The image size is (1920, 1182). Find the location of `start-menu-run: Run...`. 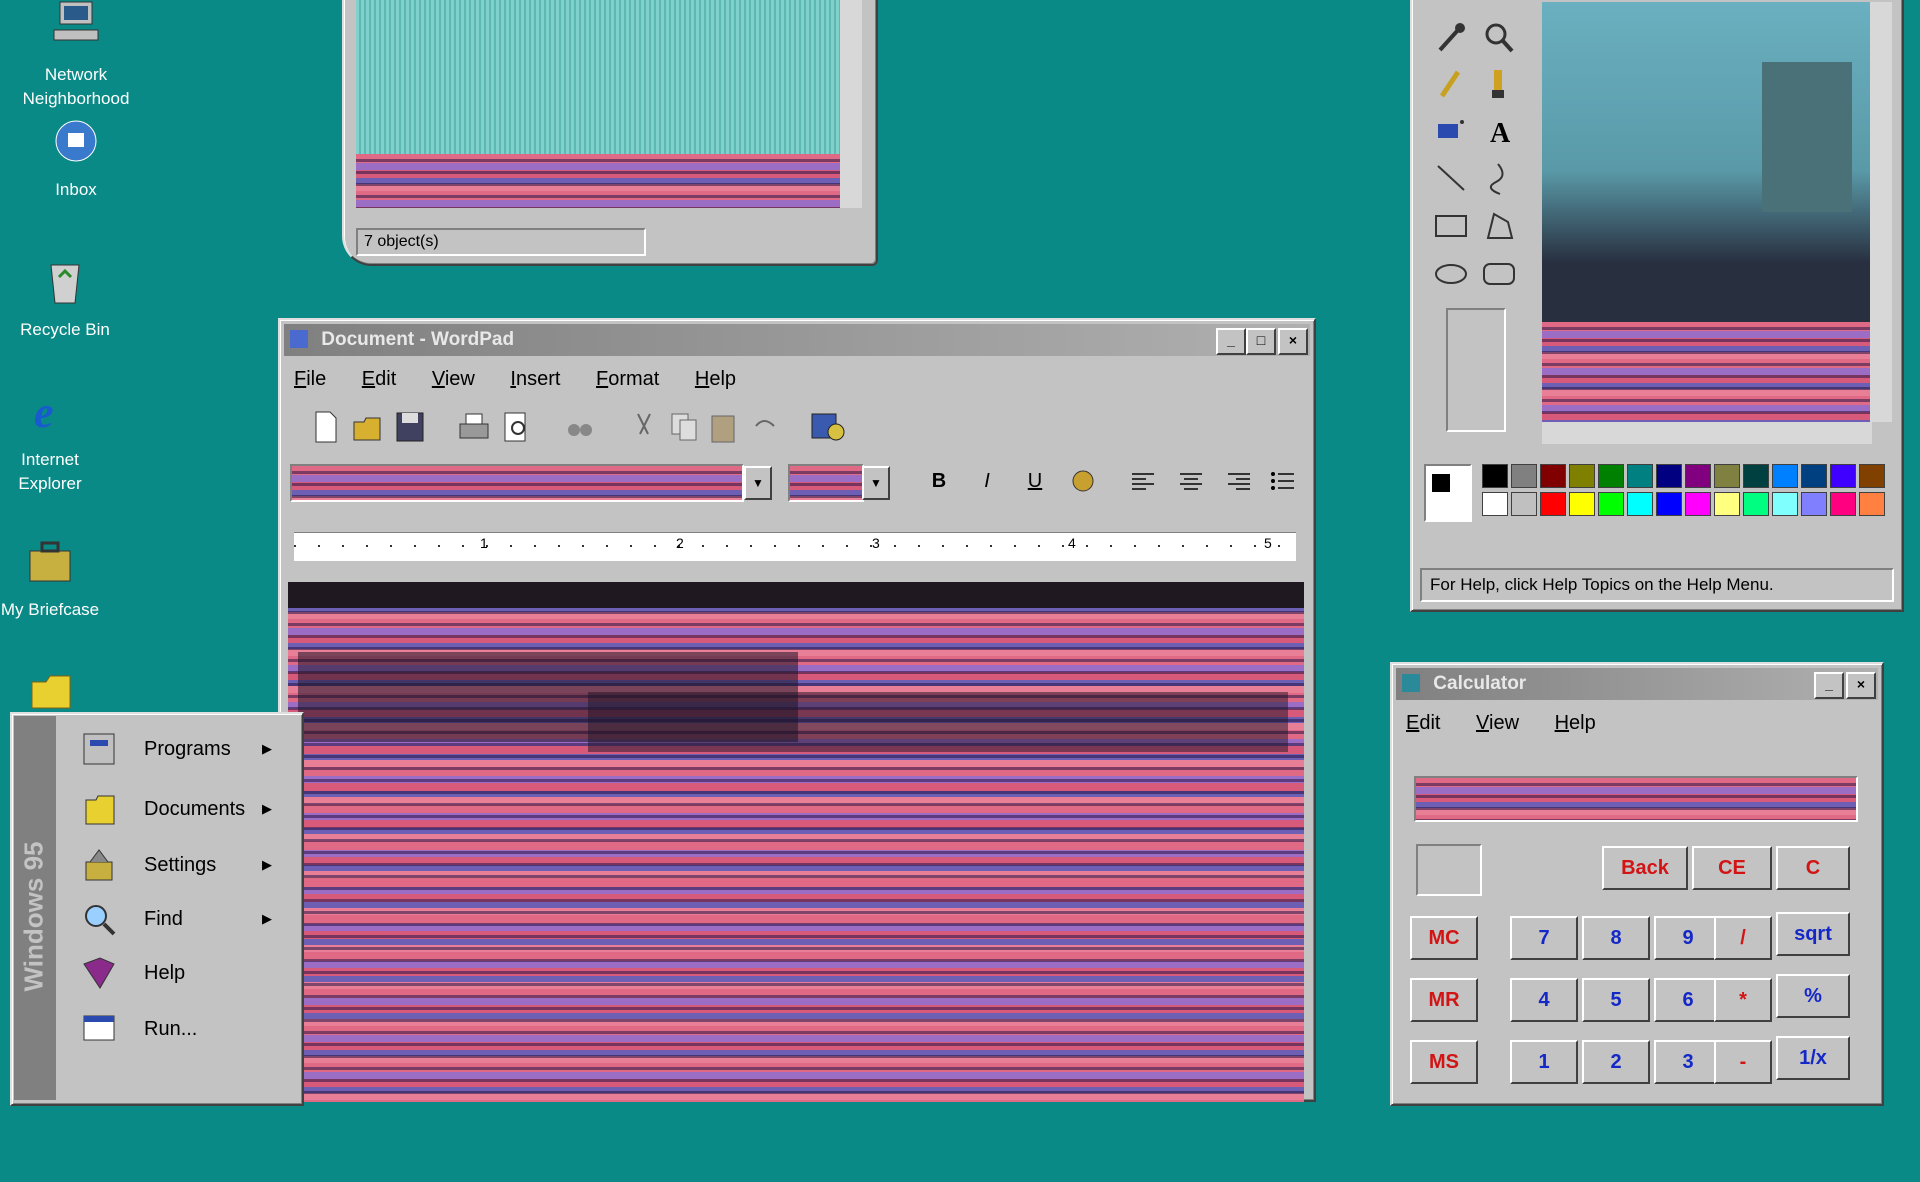

start-menu-run: Run... is located at coordinates (177, 1029).